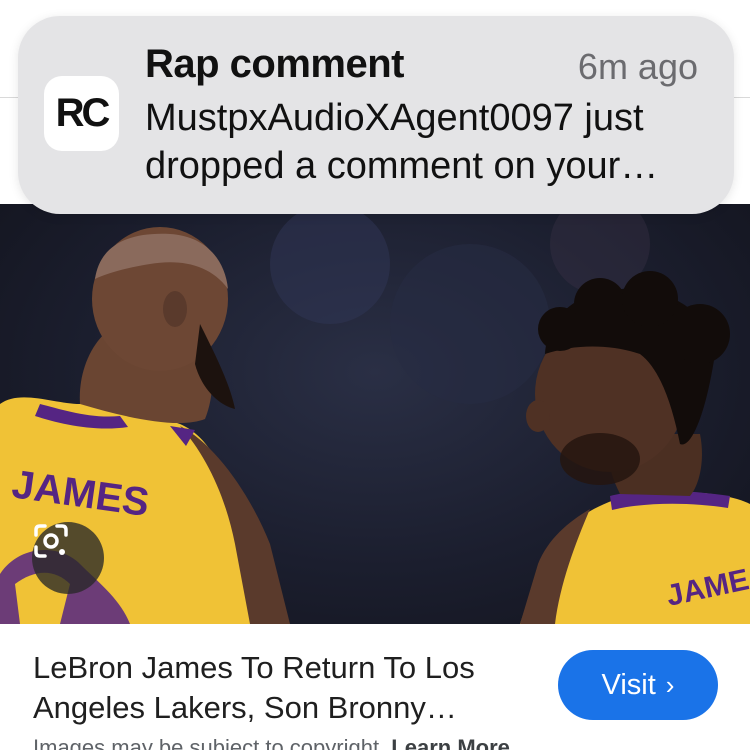  What do you see at coordinates (275, 64) in the screenshot?
I see `notification-title: Rap comment` at bounding box center [275, 64].